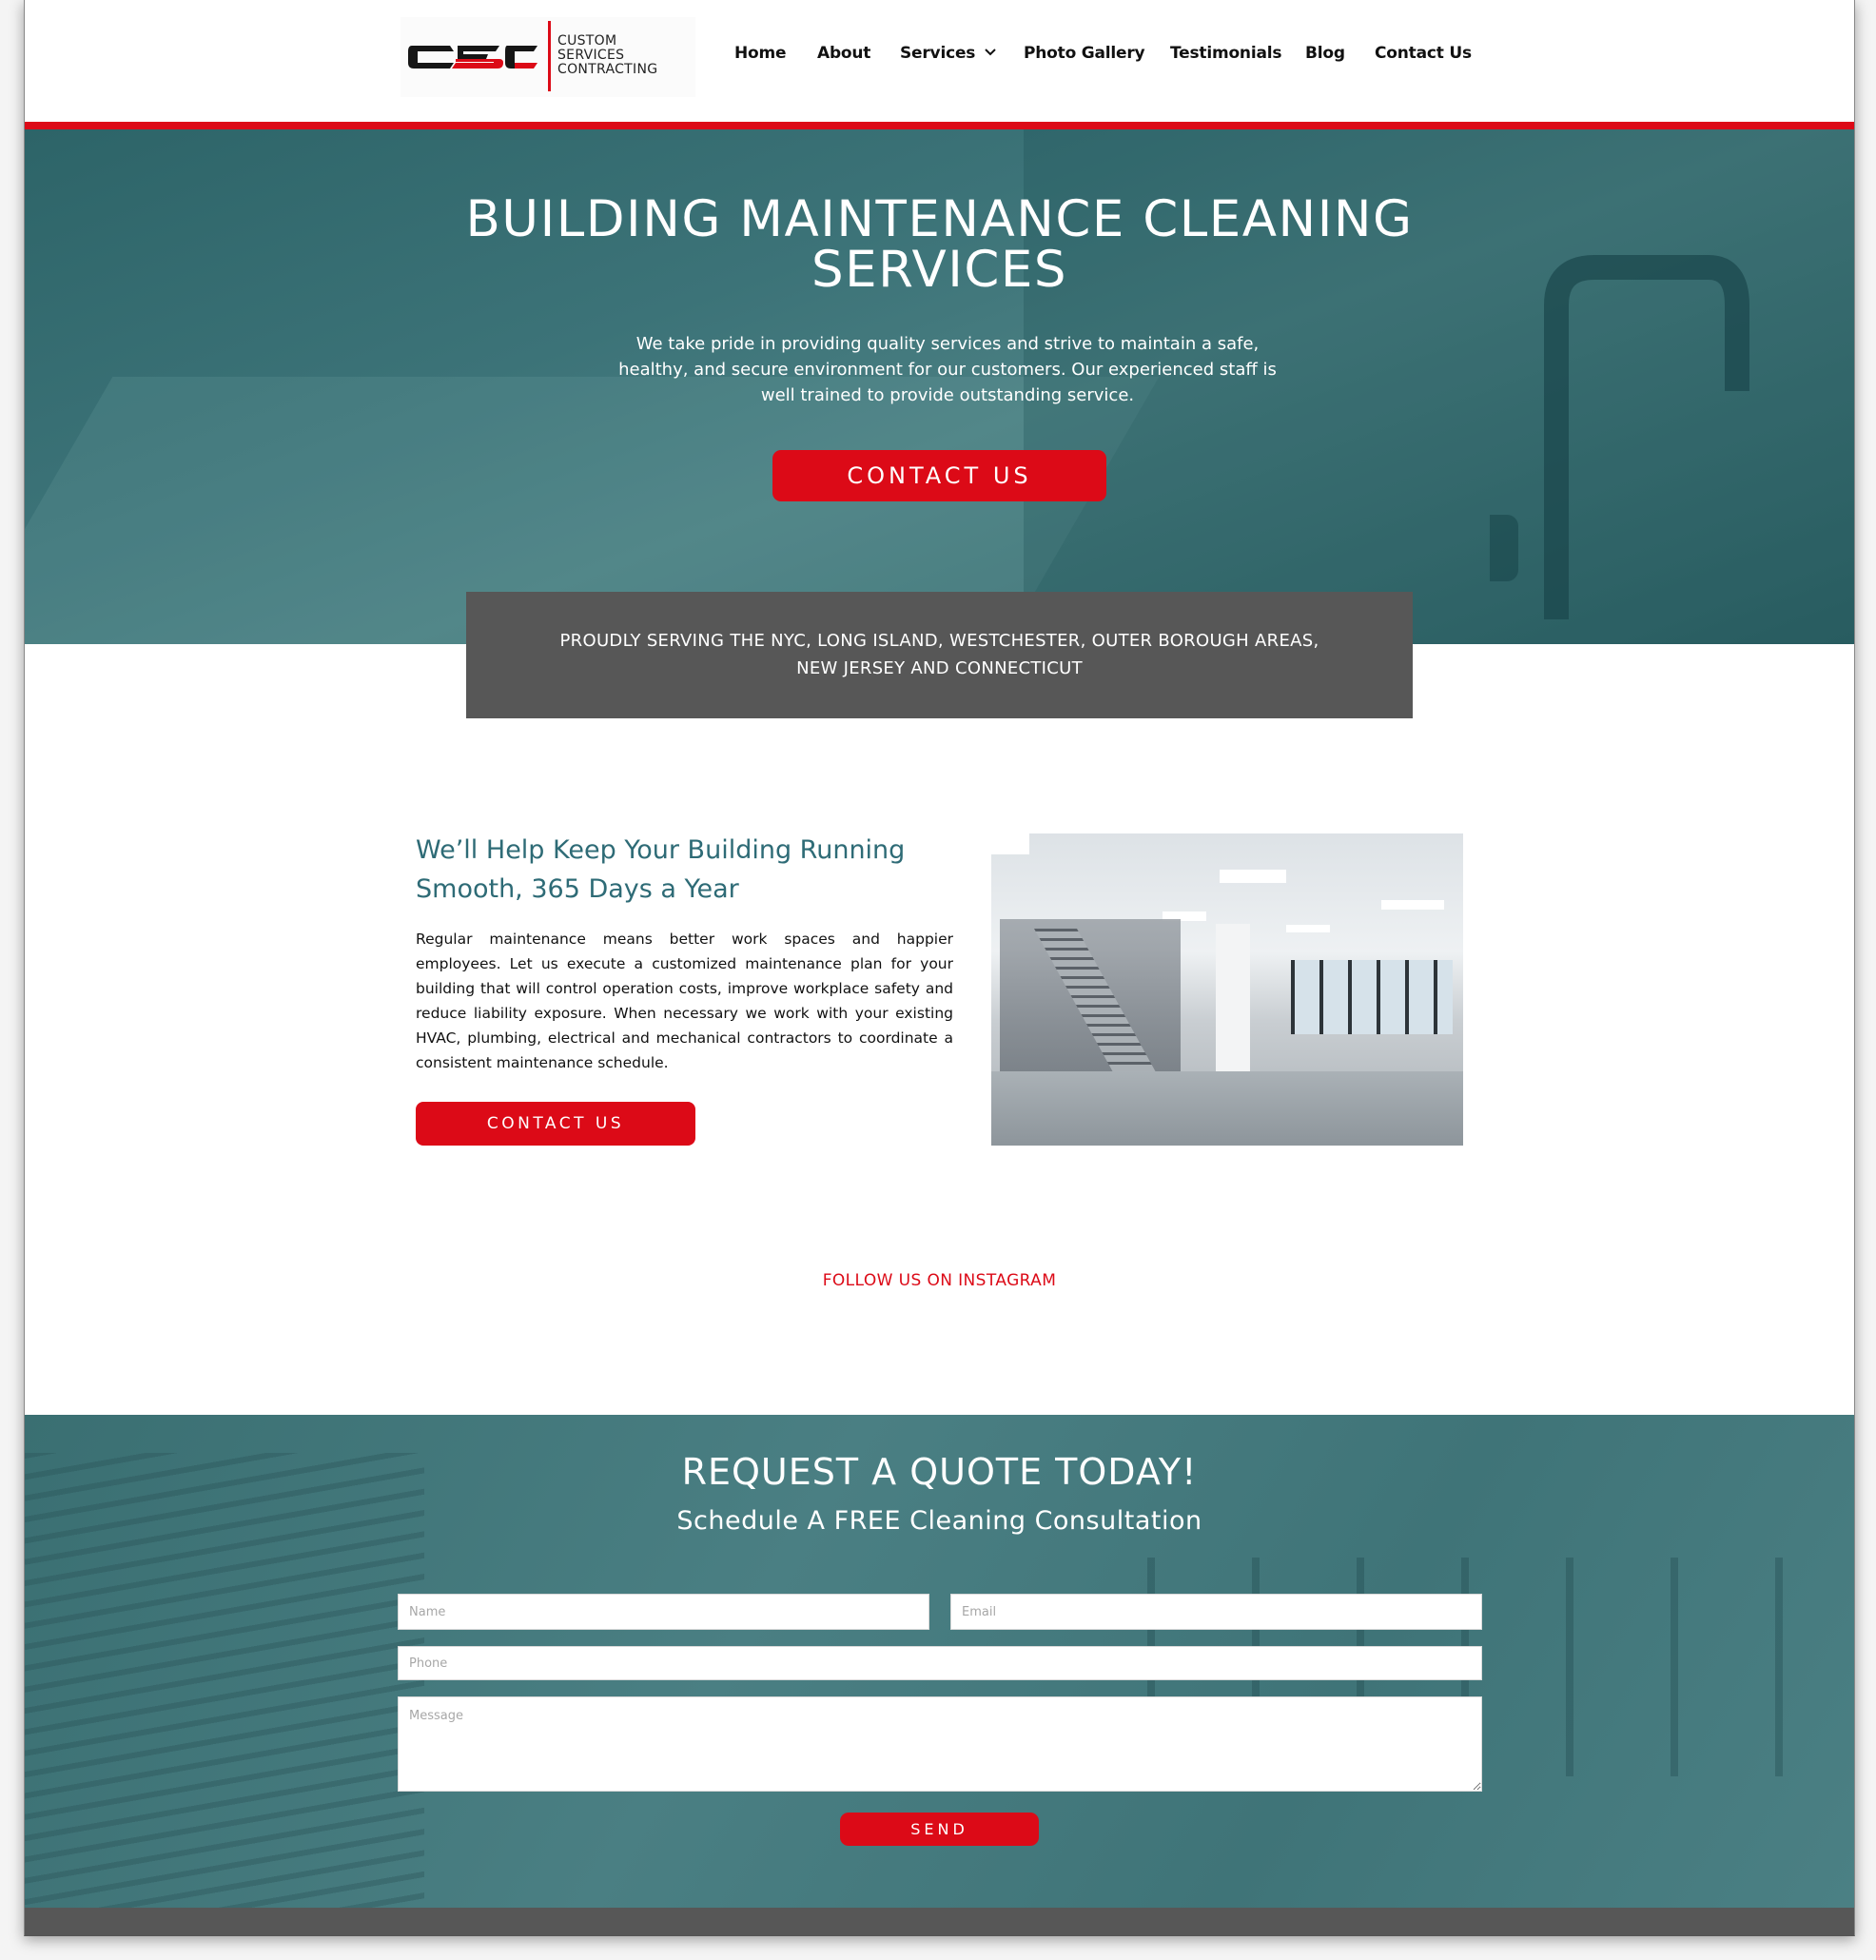 This screenshot has width=1876, height=1960. Describe the element at coordinates (939, 1921) in the screenshot. I see `footer-bar` at that location.